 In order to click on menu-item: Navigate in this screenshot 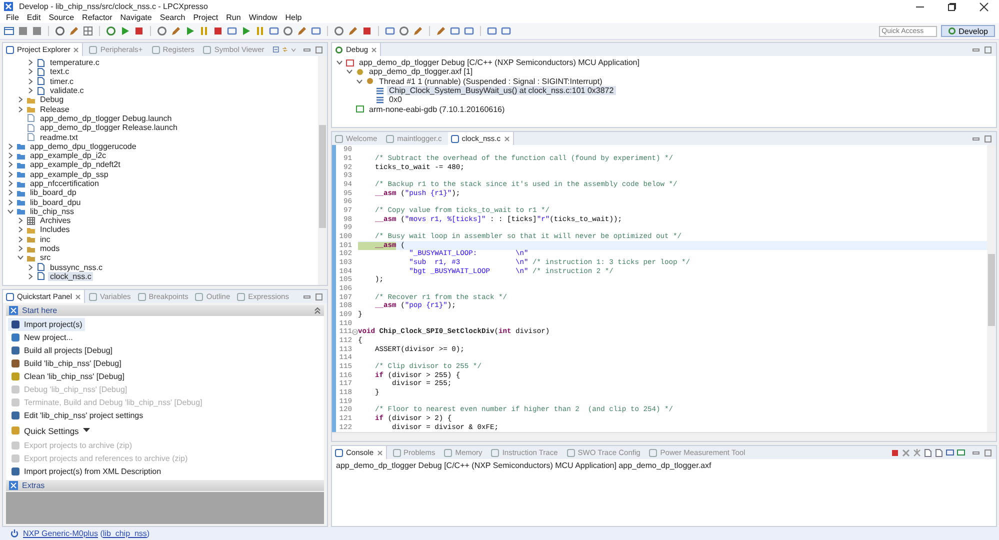, I will do `click(136, 17)`.